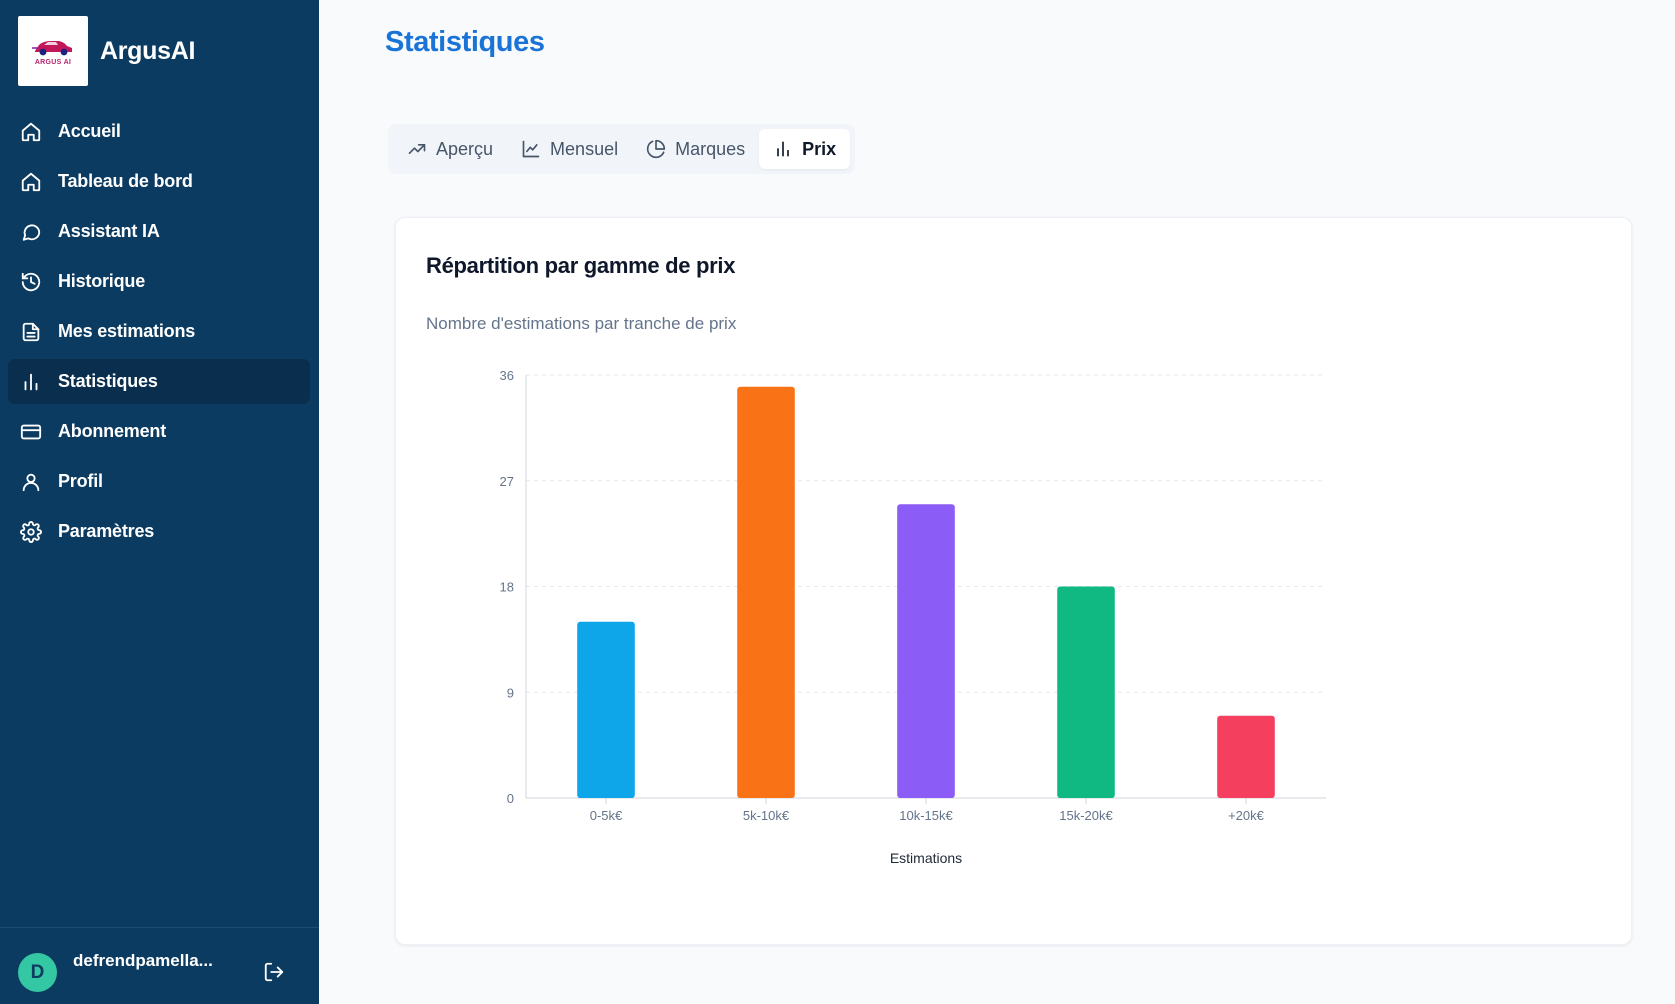  I want to click on tab-marques: Marques, so click(695, 149).